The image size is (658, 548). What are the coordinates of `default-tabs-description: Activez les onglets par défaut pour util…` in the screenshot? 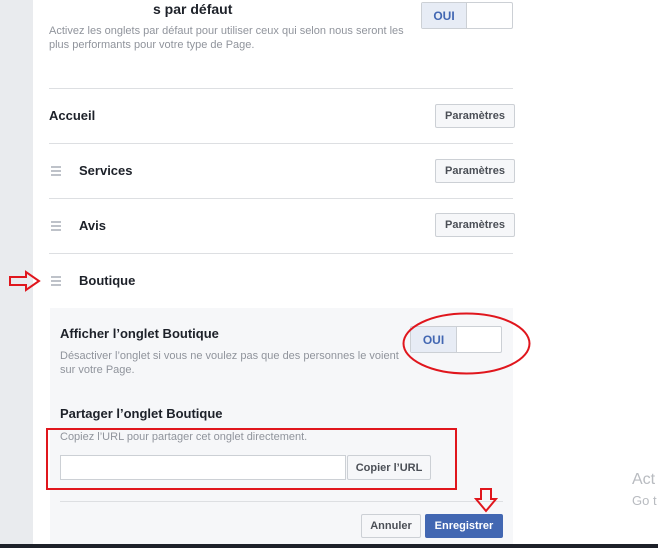 It's located at (226, 38).